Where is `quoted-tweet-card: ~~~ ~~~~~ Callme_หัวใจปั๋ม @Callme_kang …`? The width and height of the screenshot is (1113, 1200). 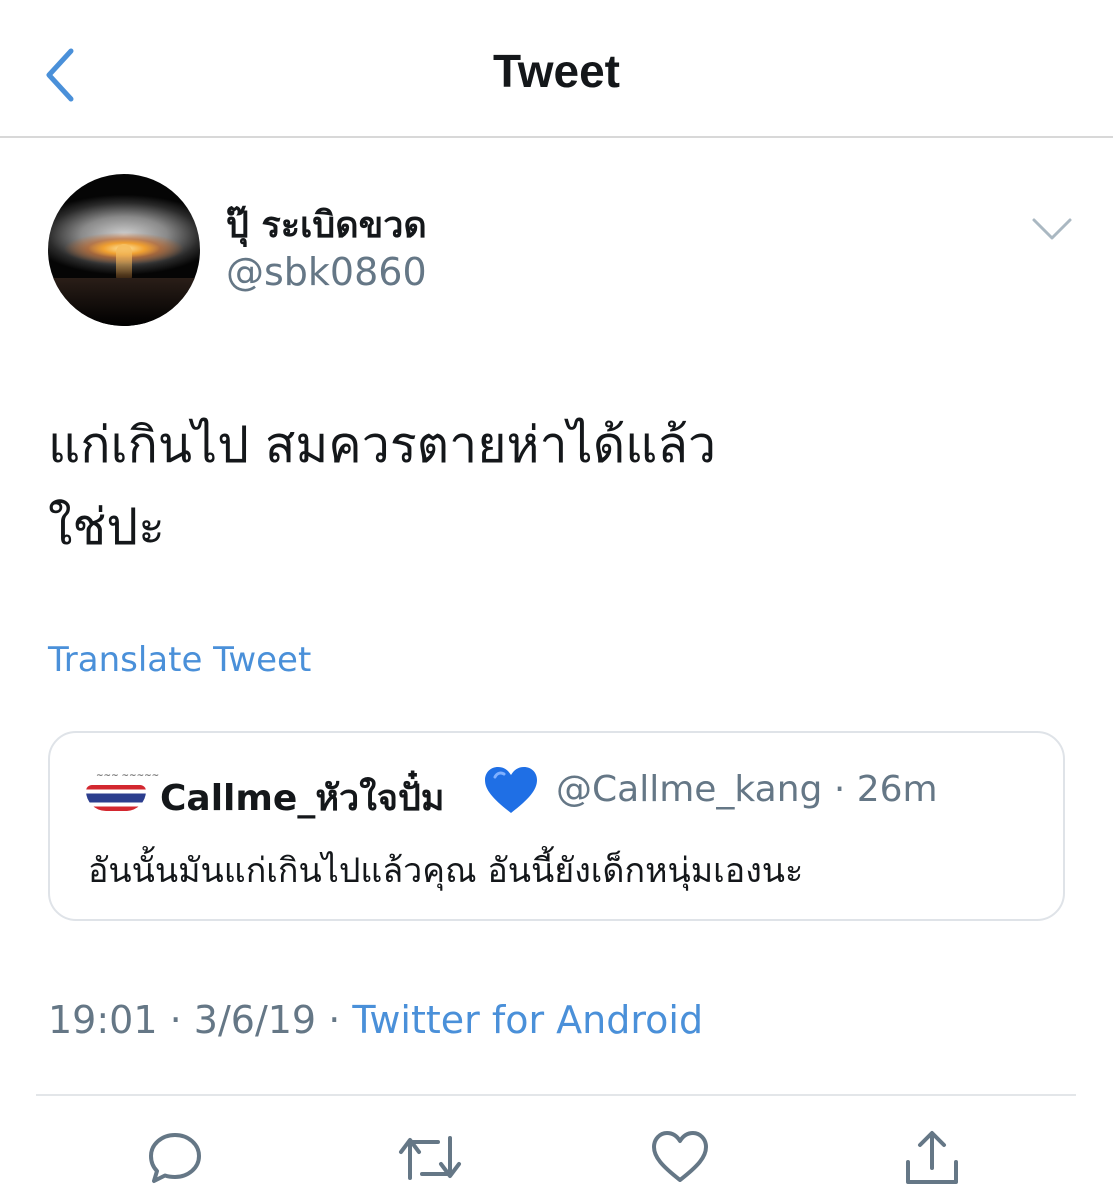 quoted-tweet-card: ~~~ ~~~~~ Callme_หัวใจปั๋ม @Callme_kang … is located at coordinates (556, 826).